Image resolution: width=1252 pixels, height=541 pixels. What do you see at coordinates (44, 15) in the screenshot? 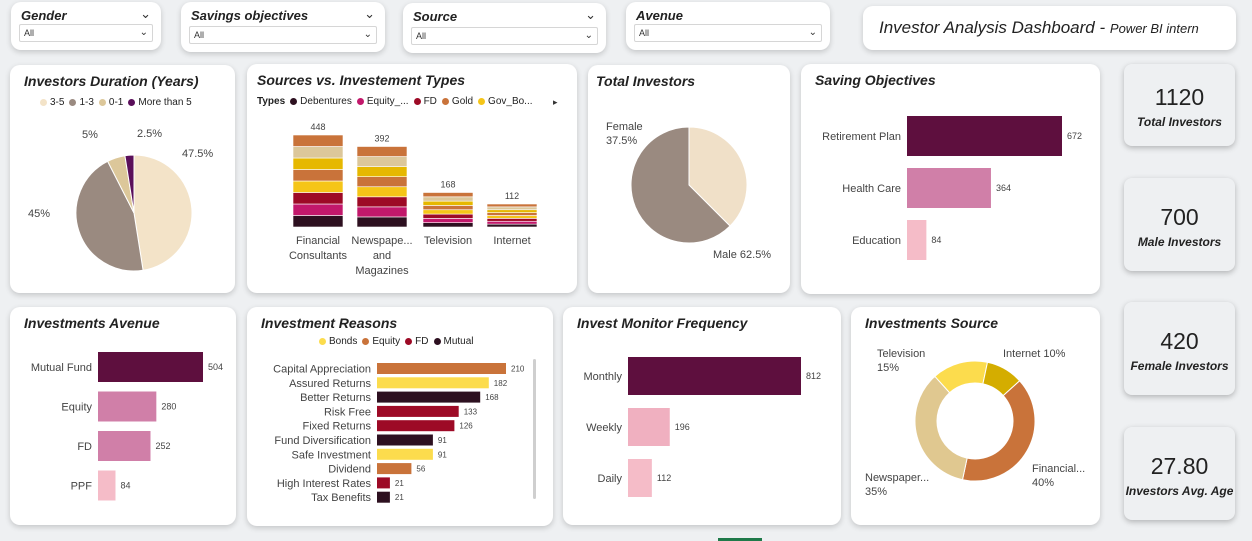
I see `slicer-label: Gender` at bounding box center [44, 15].